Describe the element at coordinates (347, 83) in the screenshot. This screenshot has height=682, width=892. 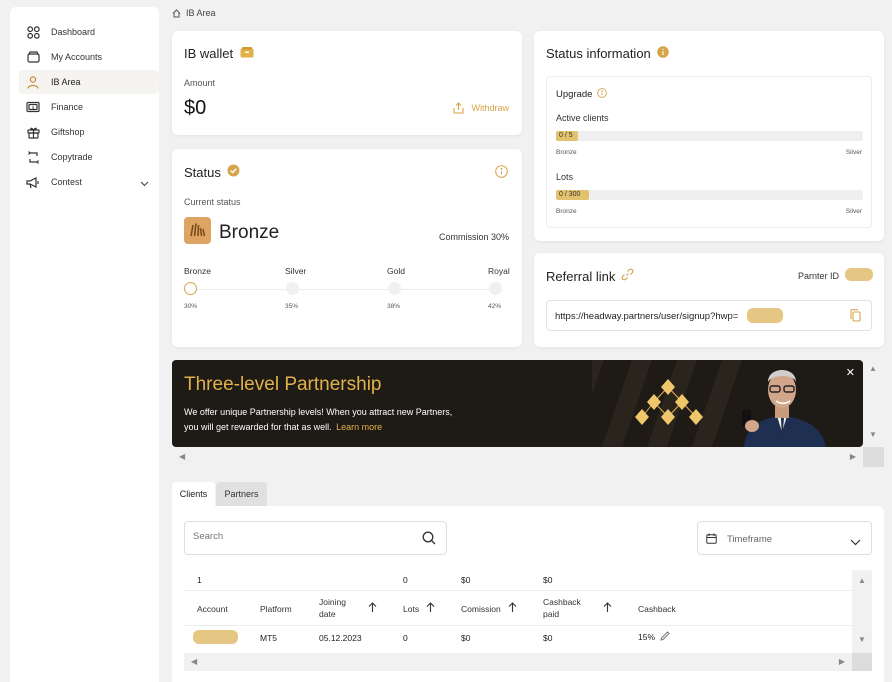
I see `ib-wallet-card: IB wallet Amount $0 Withdraw` at that location.